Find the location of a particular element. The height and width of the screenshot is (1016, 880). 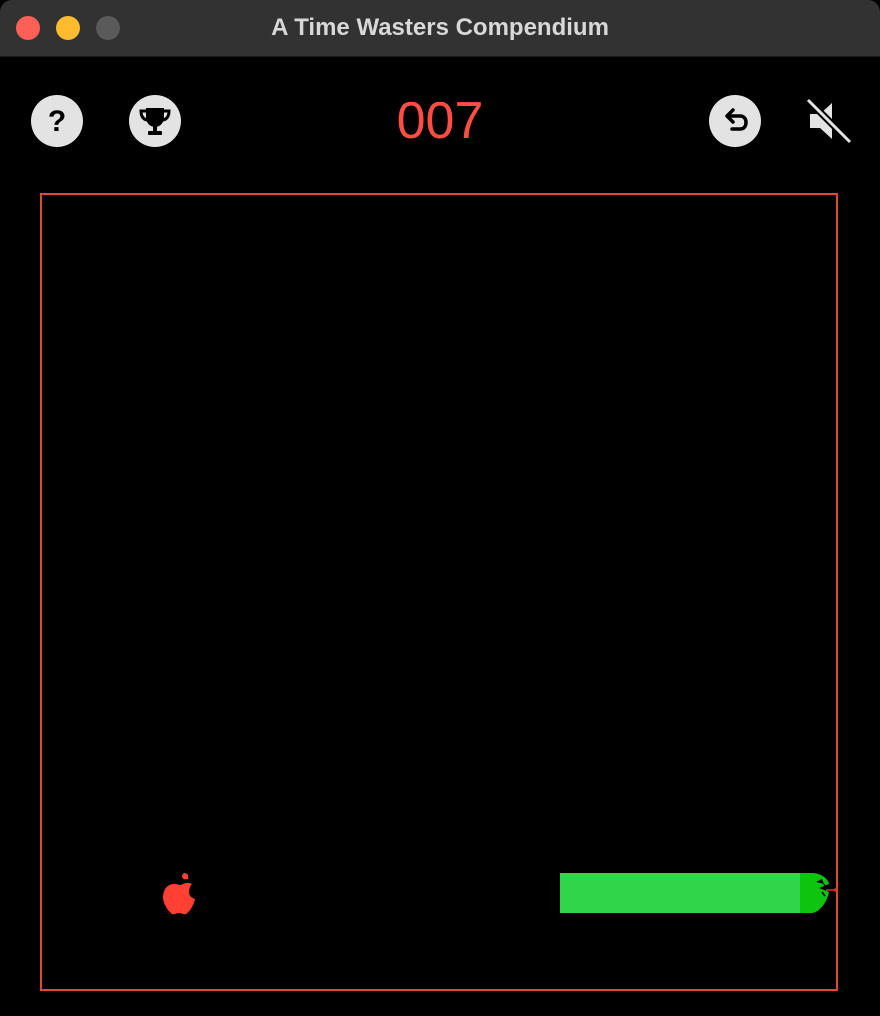

leaderboard-button is located at coordinates (155, 121).